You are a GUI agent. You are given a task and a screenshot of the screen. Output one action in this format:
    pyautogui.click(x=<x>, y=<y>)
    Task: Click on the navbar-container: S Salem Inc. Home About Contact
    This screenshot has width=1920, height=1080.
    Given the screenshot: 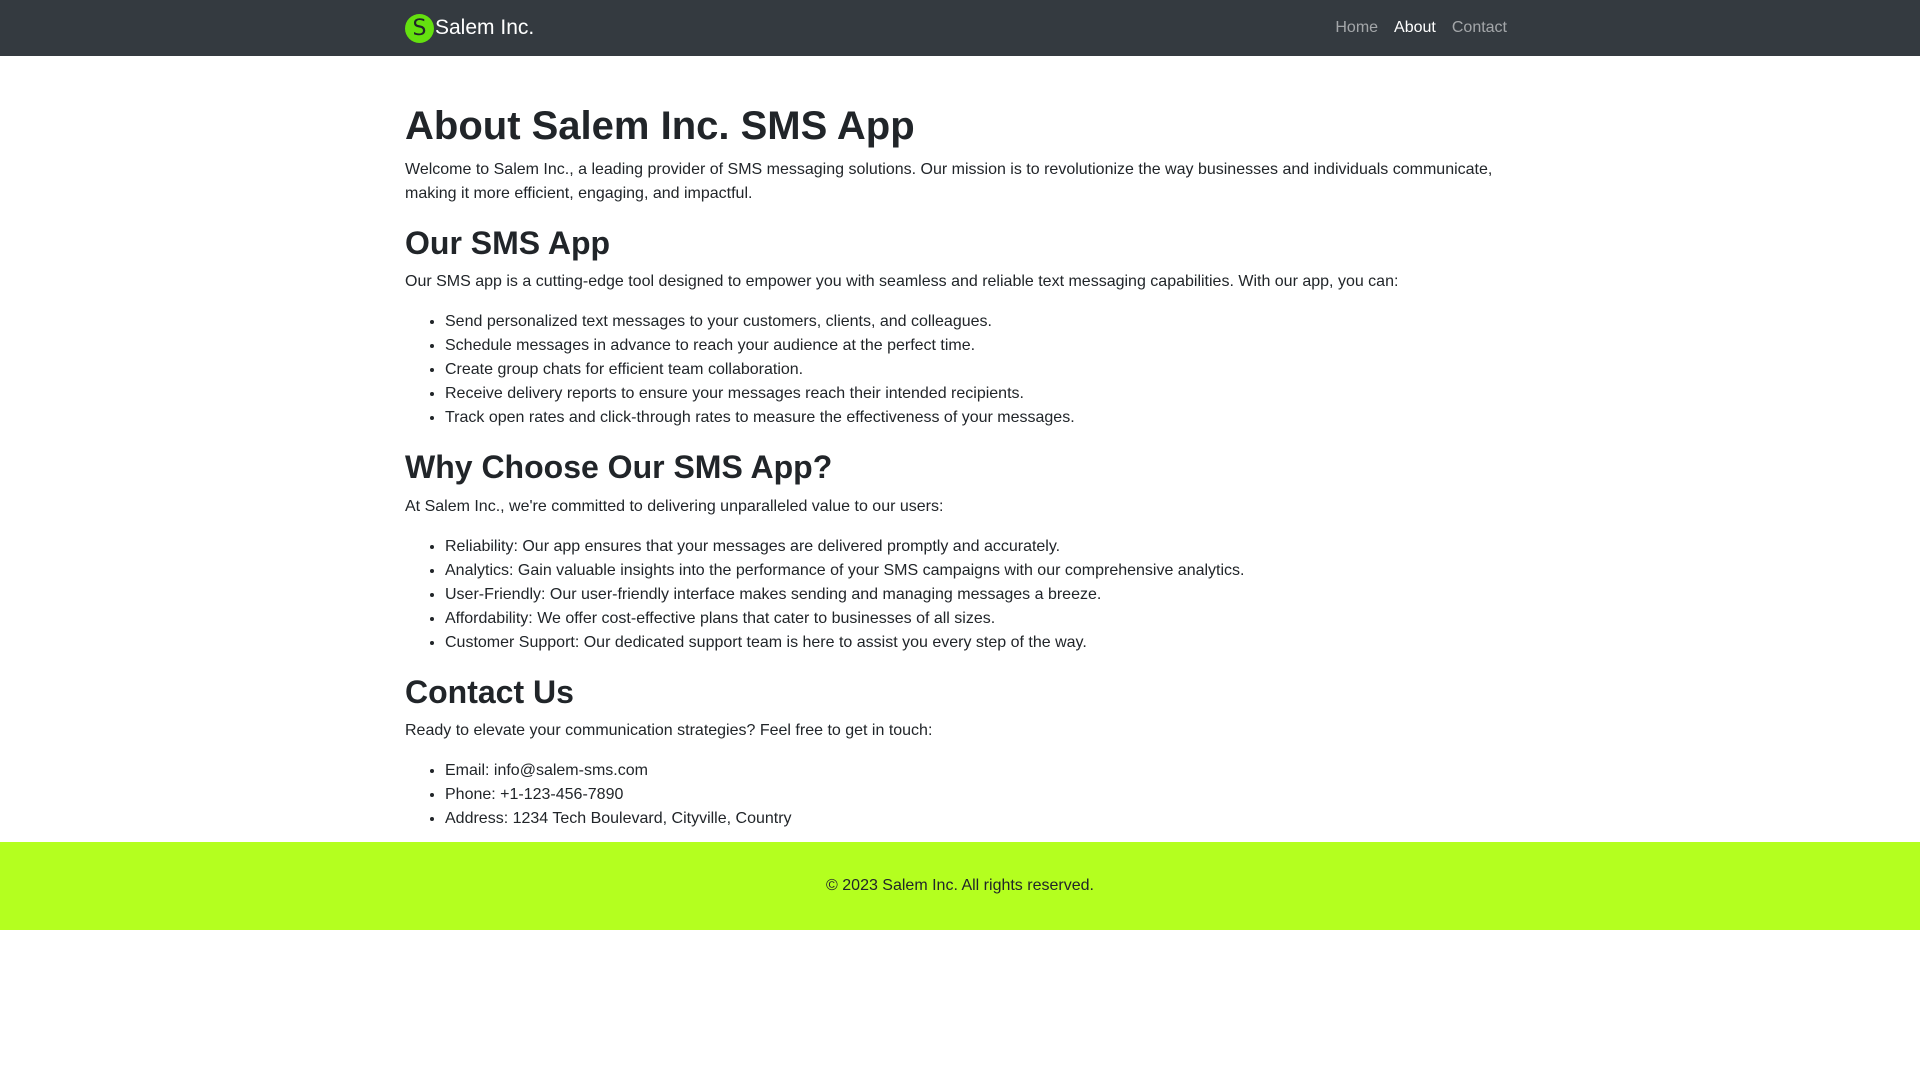 What is the action you would take?
    pyautogui.click(x=956, y=28)
    